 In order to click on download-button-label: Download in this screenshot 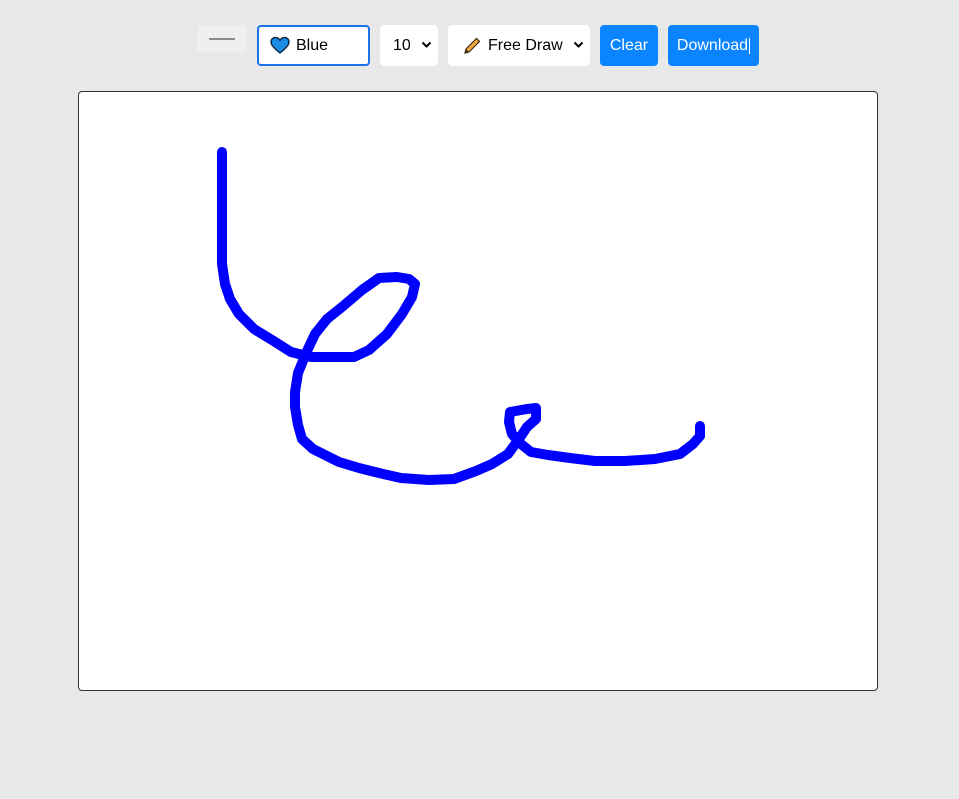, I will do `click(712, 45)`.